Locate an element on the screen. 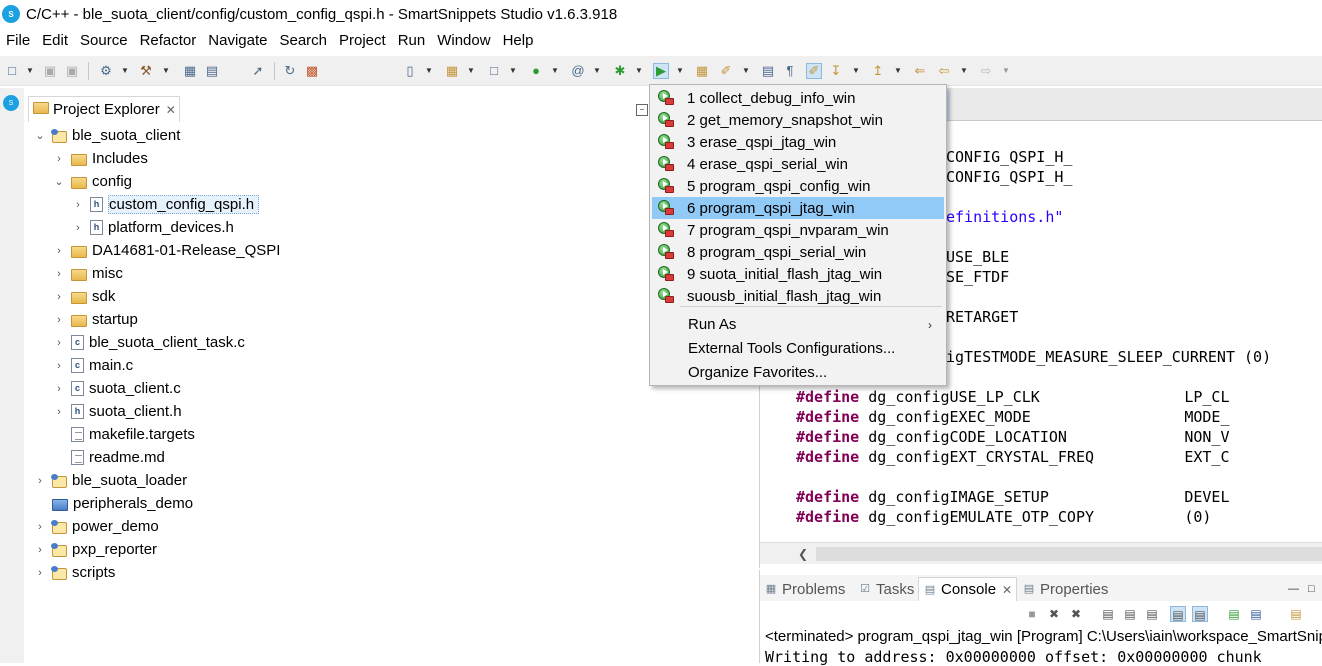 The height and width of the screenshot is (666, 1322). menu-item-suota-initial-flash-jtag: 9 suota_initial_flash_jtag_win is located at coordinates (798, 274).